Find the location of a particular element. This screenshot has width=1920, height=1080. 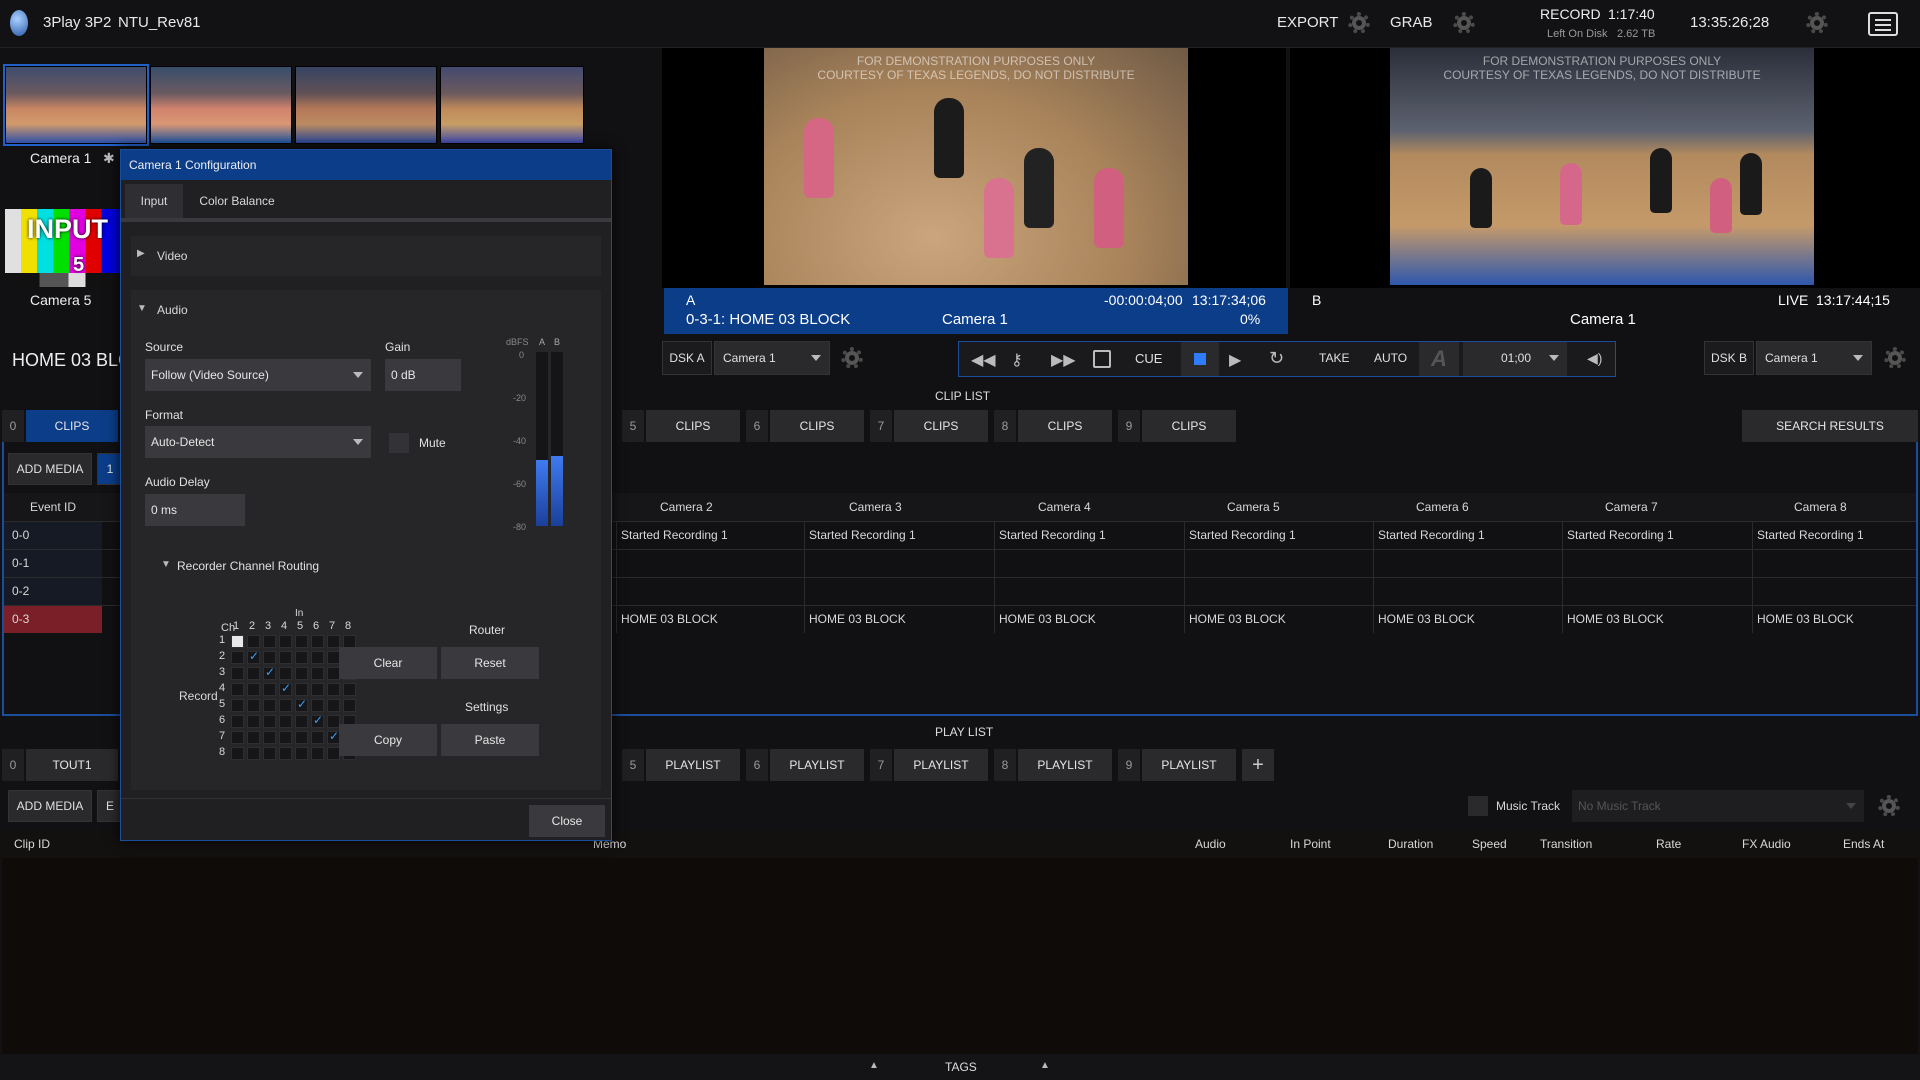

camera-3-thumbnail is located at coordinates (366, 105).